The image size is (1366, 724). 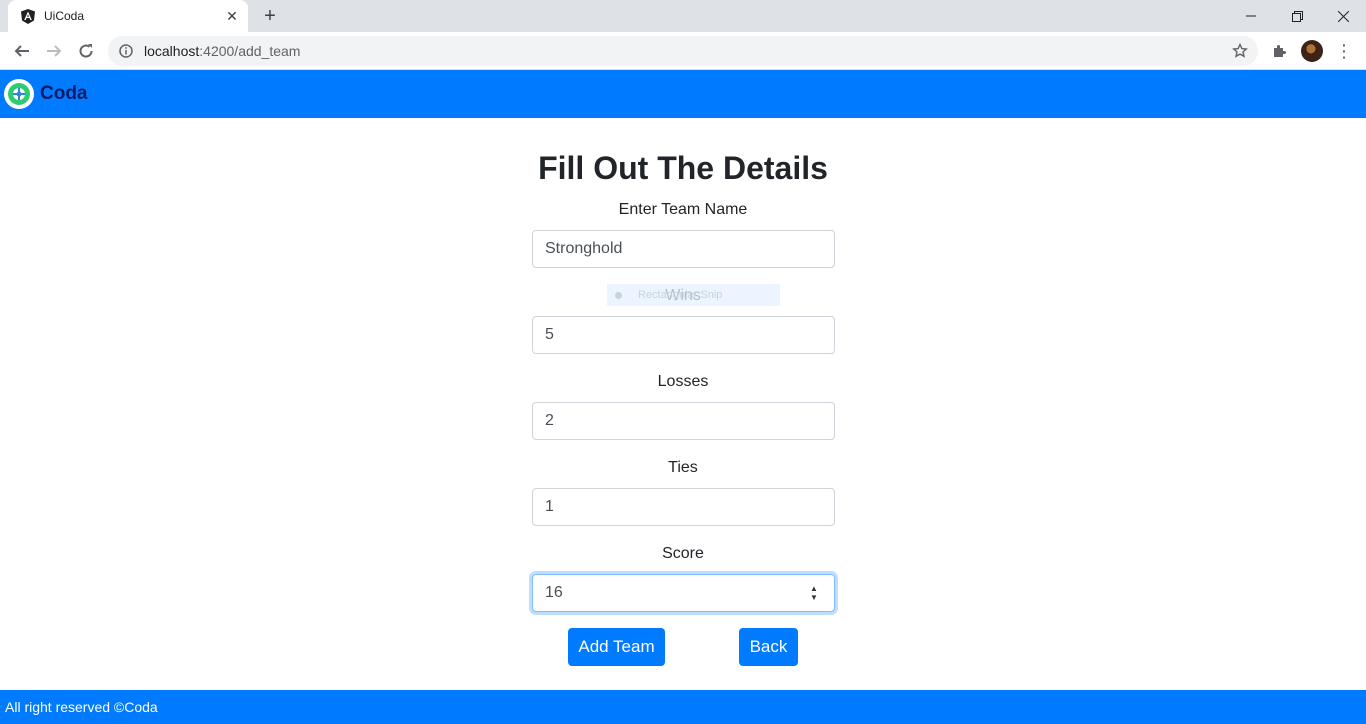 I want to click on snip-icon, so click(x=618, y=295).